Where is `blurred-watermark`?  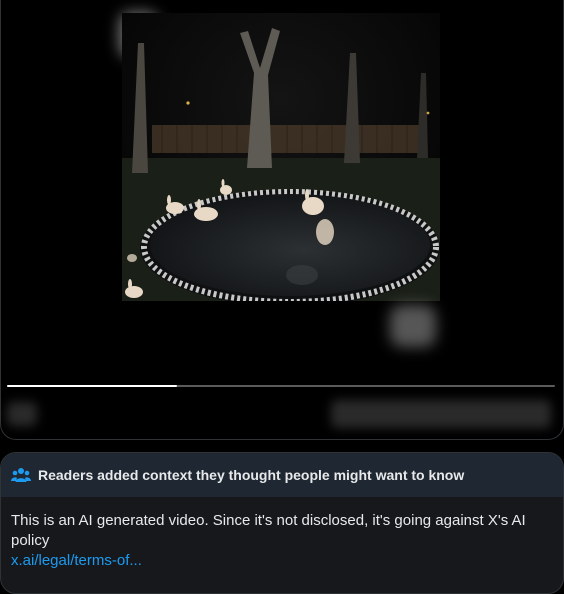 blurred-watermark is located at coordinates (413, 326).